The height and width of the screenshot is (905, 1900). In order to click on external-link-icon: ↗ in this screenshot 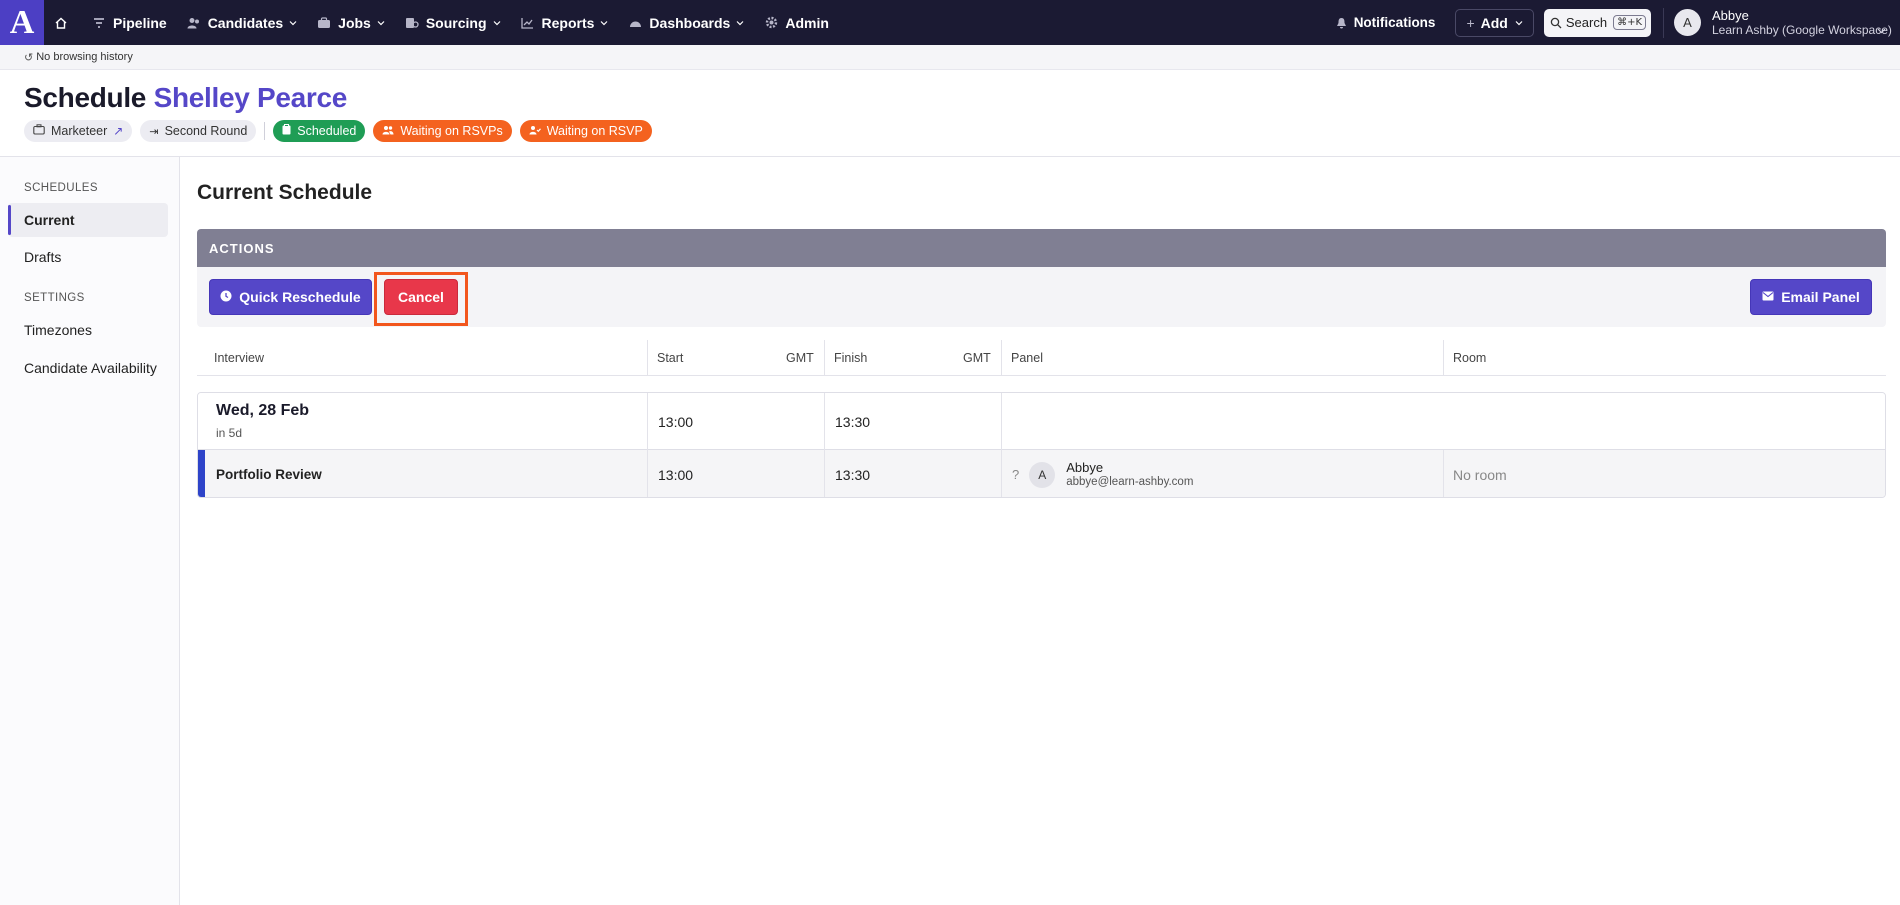, I will do `click(118, 131)`.